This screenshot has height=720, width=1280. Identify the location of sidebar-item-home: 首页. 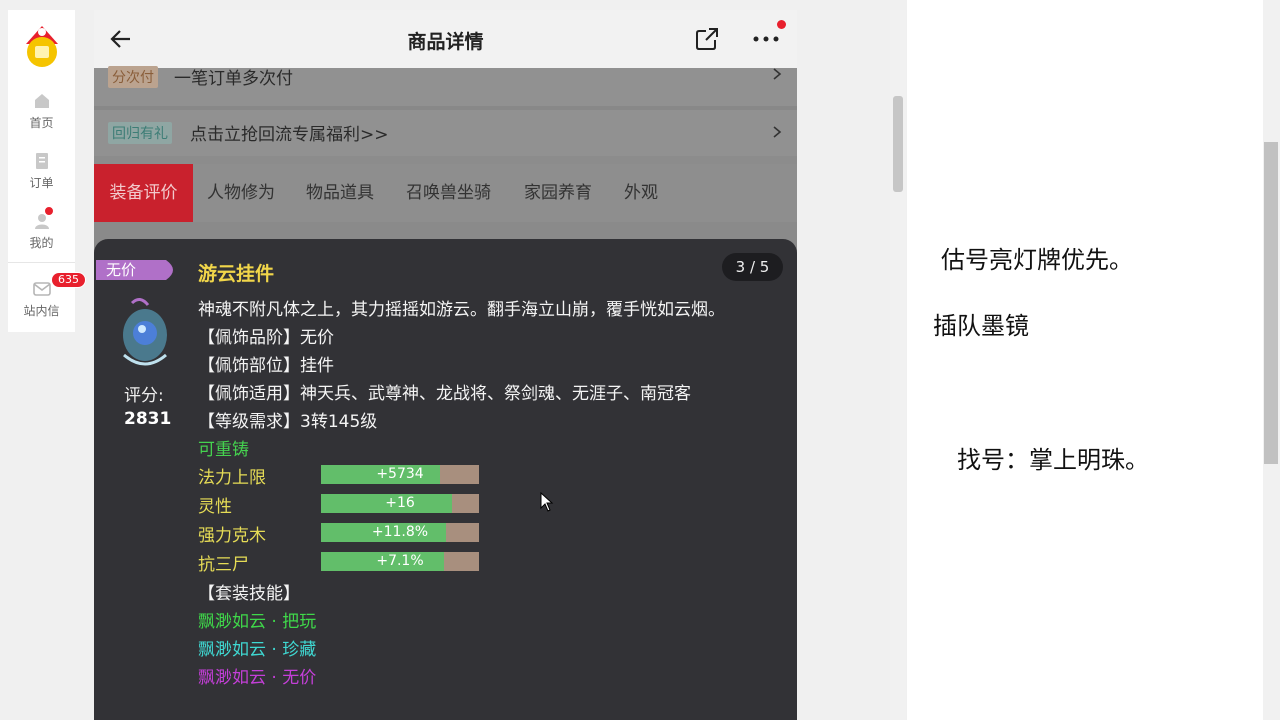
(41, 111).